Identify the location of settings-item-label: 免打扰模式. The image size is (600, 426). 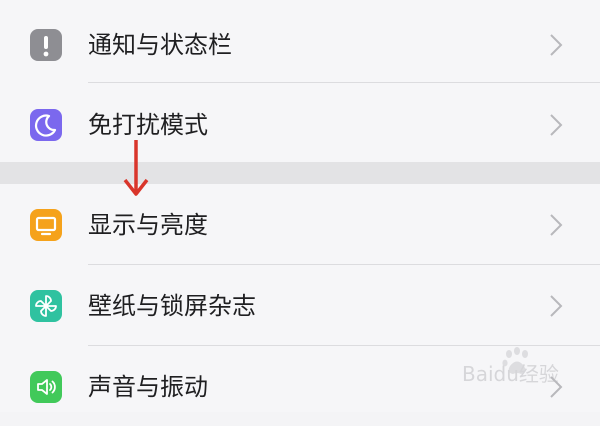
(148, 125).